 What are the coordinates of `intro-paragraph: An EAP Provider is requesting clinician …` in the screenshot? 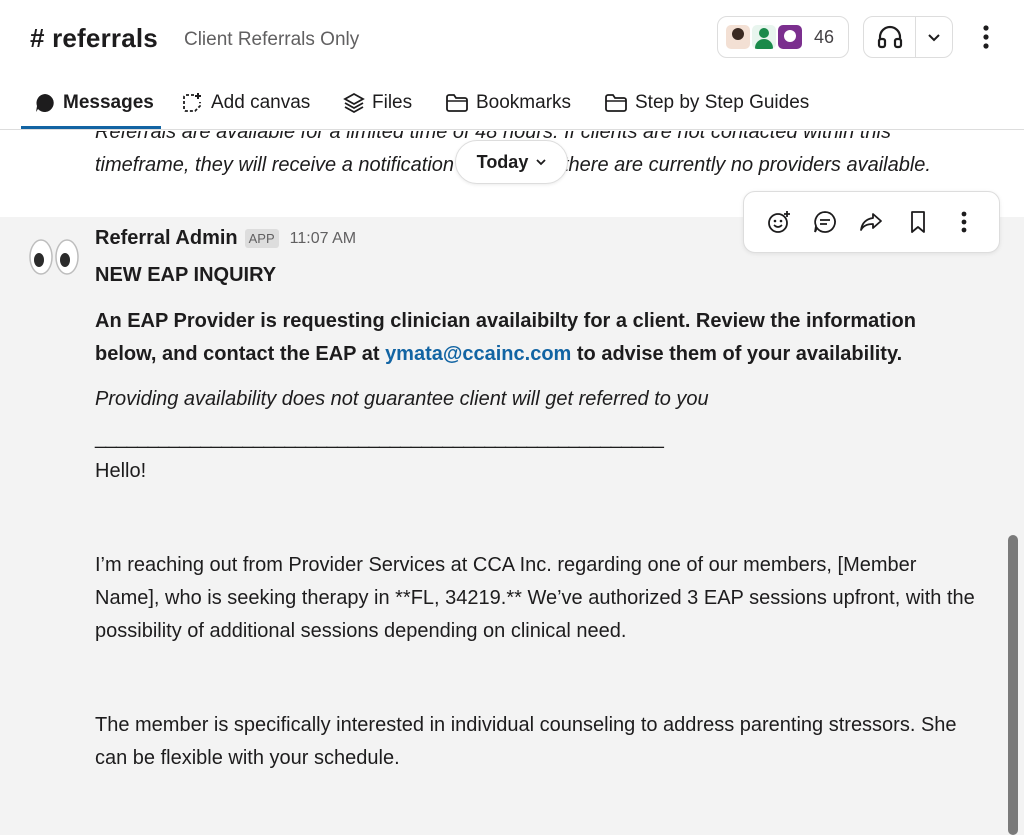 It's located at (535, 338).